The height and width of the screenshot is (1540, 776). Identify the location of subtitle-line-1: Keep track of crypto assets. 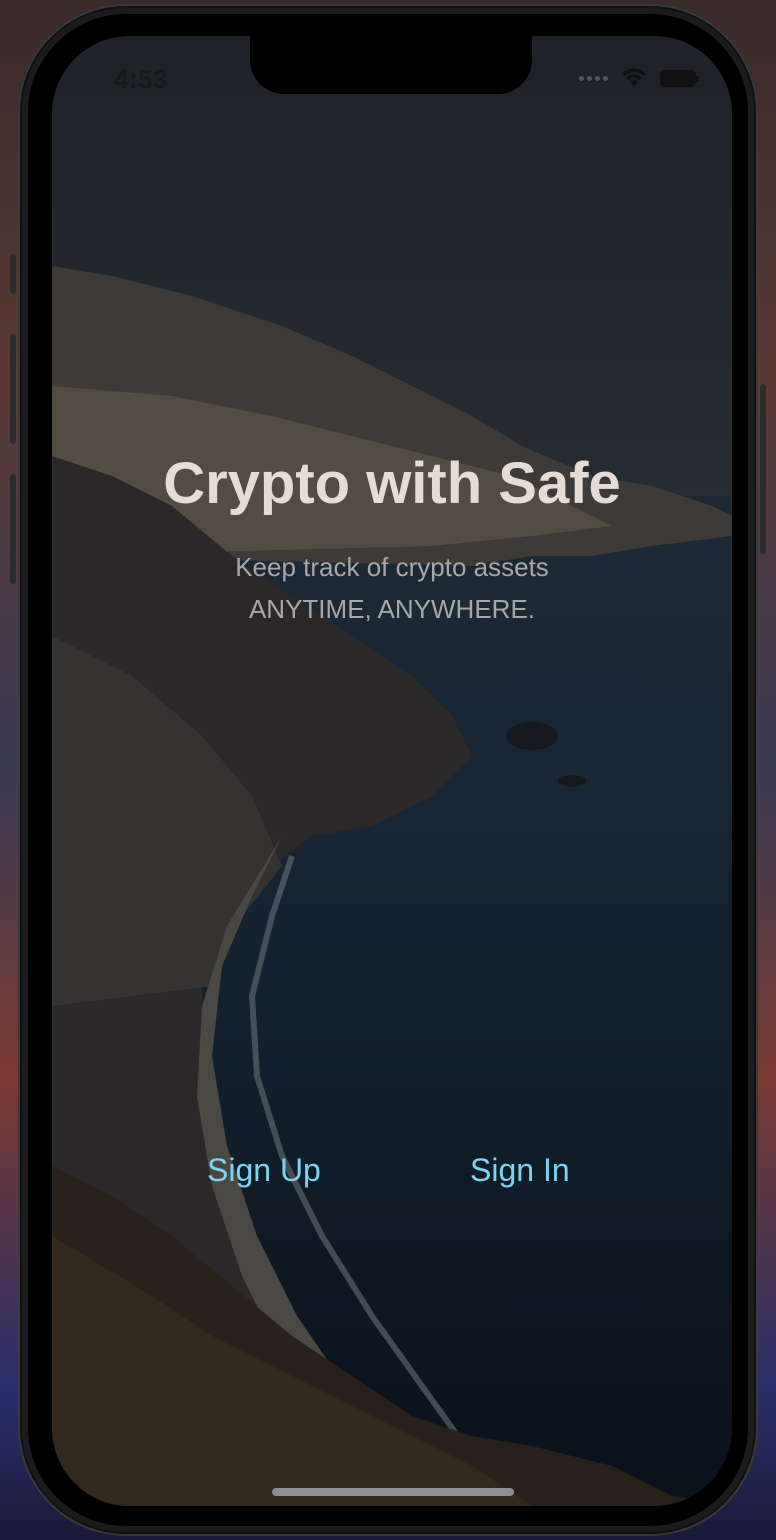
(392, 567).